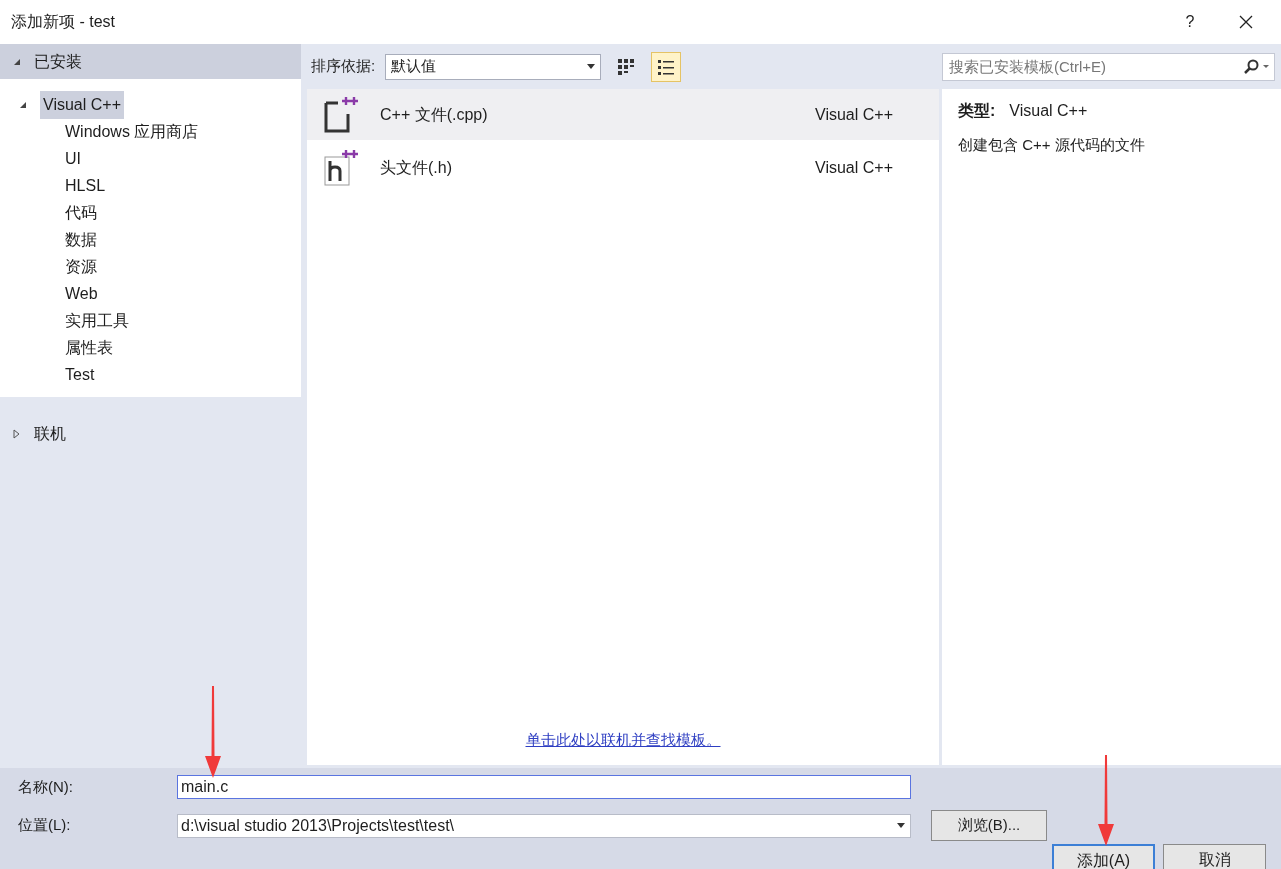  Describe the element at coordinates (89, 347) in the screenshot. I see `tree-item: 属性表` at that location.